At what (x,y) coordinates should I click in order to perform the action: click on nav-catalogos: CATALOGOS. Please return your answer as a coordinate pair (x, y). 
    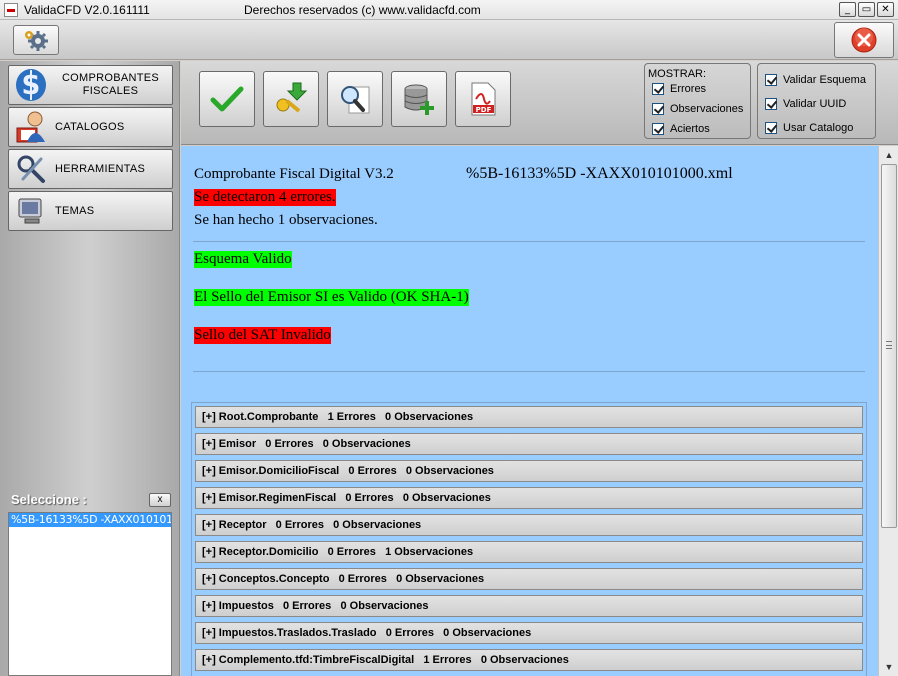
    Looking at the image, I should click on (90, 127).